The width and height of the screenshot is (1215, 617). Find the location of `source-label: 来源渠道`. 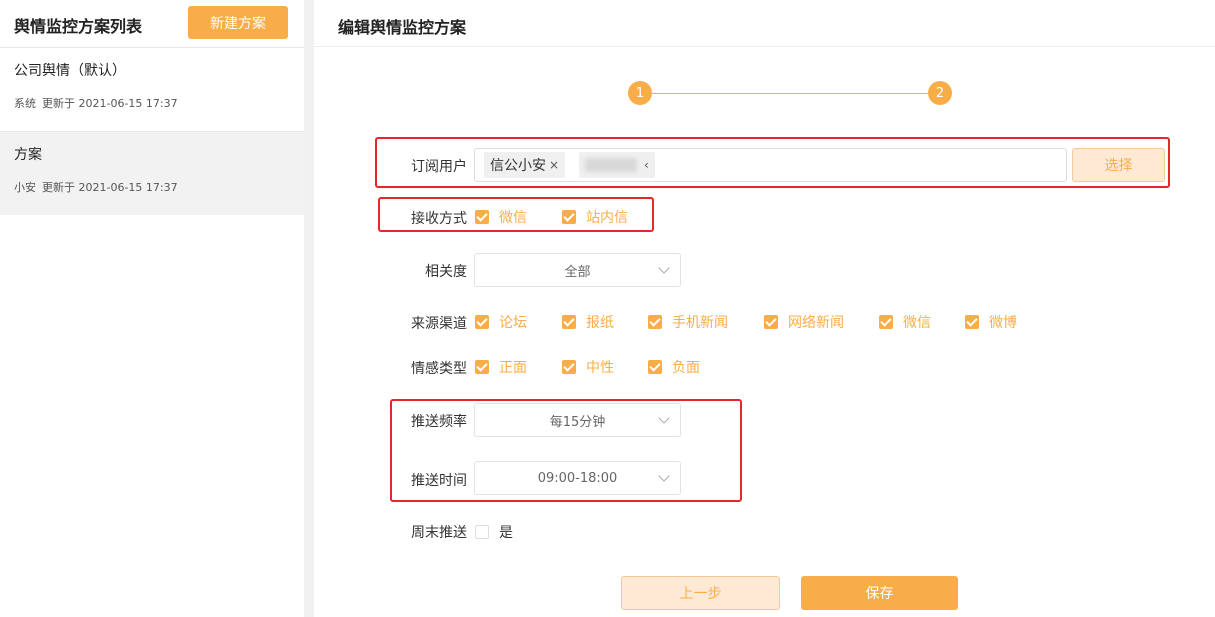

source-label: 来源渠道 is located at coordinates (439, 324).